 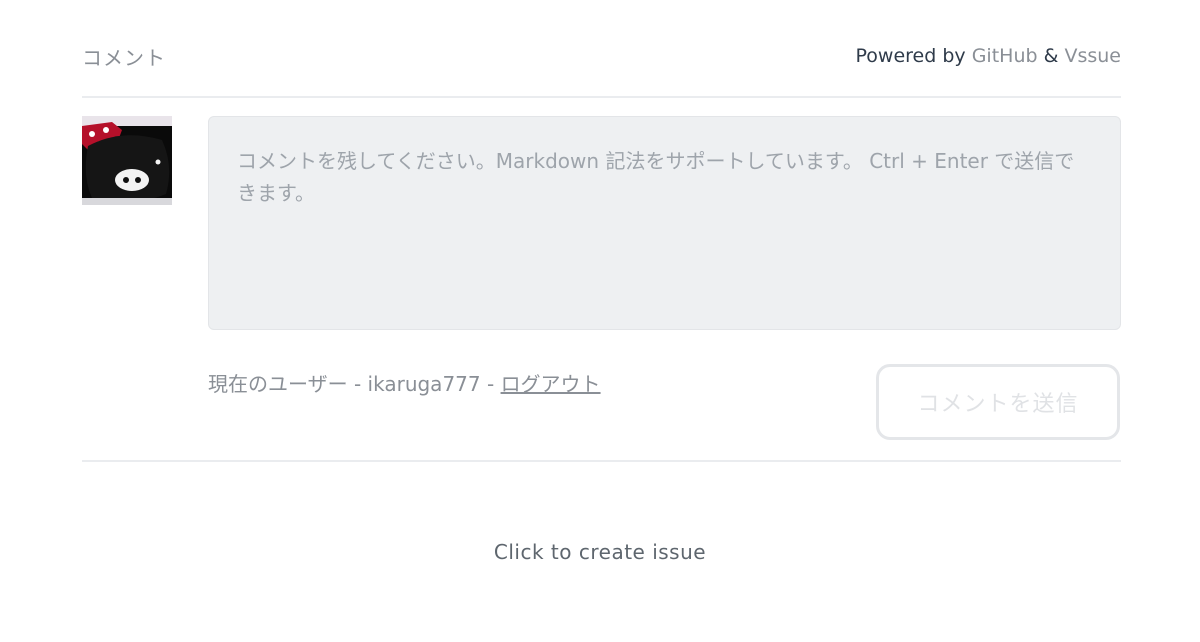 I want to click on current-user-line: 現在のユーザー - ikaruga777 - ログアウト, so click(x=404, y=382).